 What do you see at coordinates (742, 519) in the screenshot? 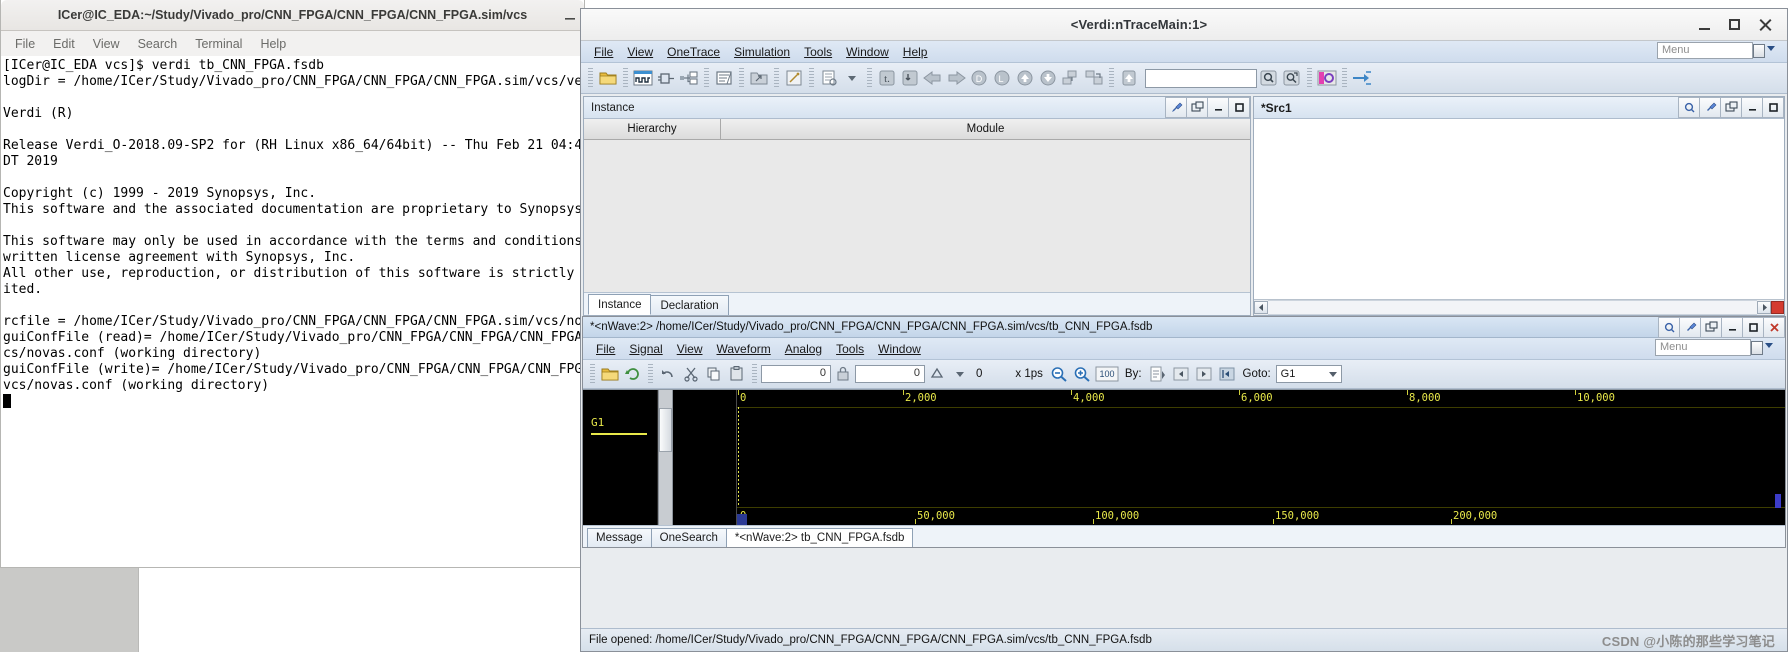
I see `waveform-hscroll-left` at bounding box center [742, 519].